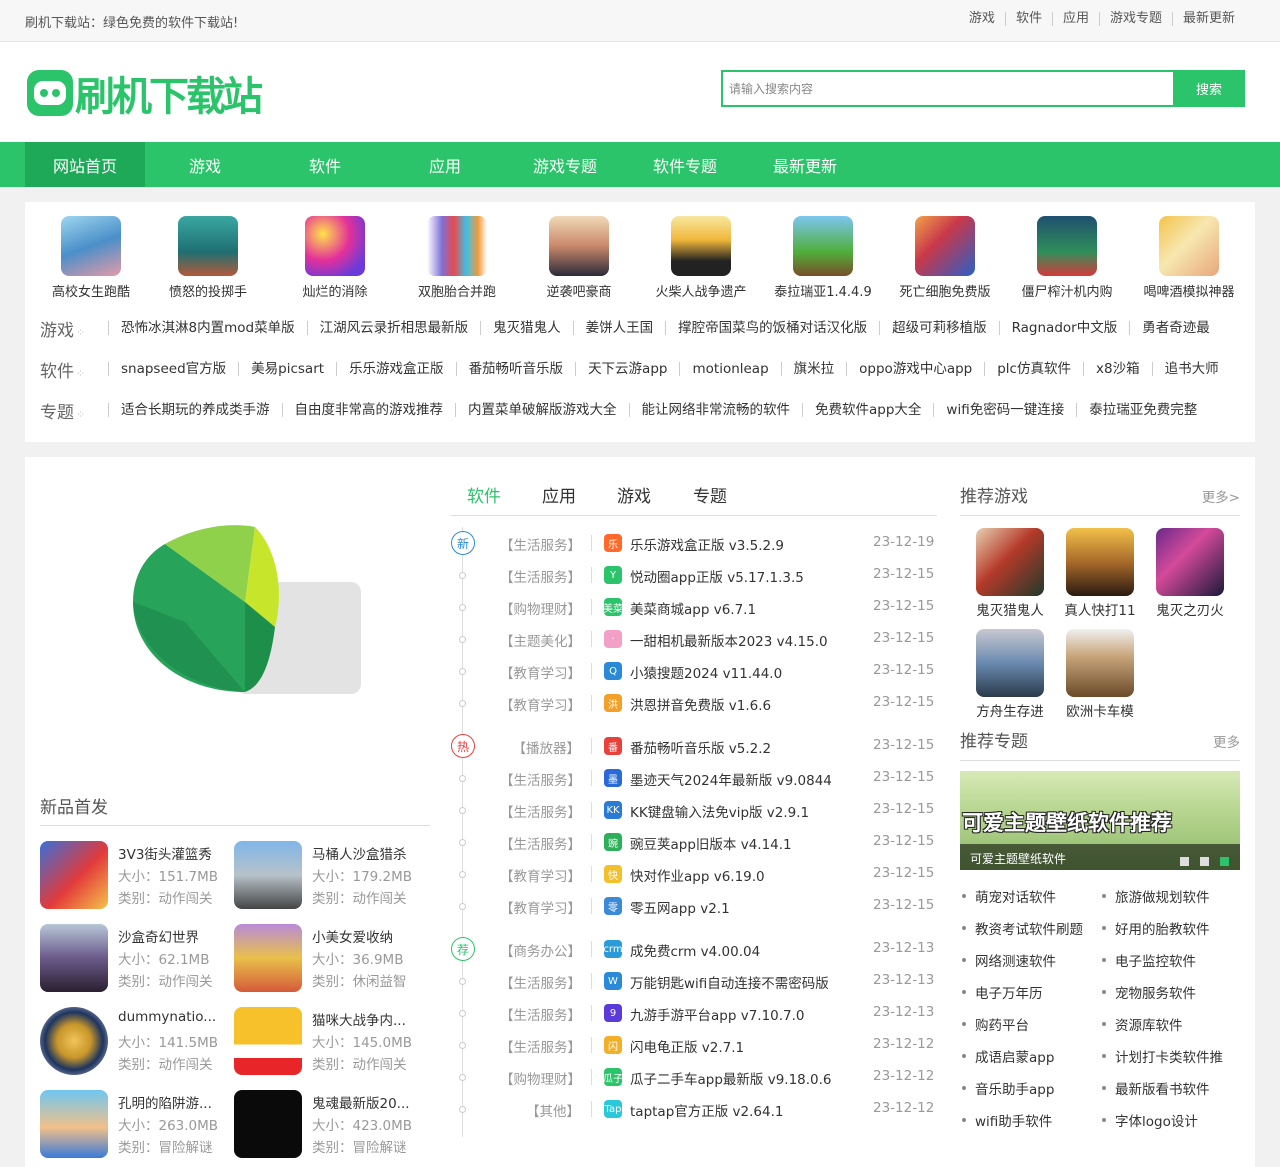  What do you see at coordinates (1149, 960) in the screenshot?
I see `topic-link: 电子监控软件` at bounding box center [1149, 960].